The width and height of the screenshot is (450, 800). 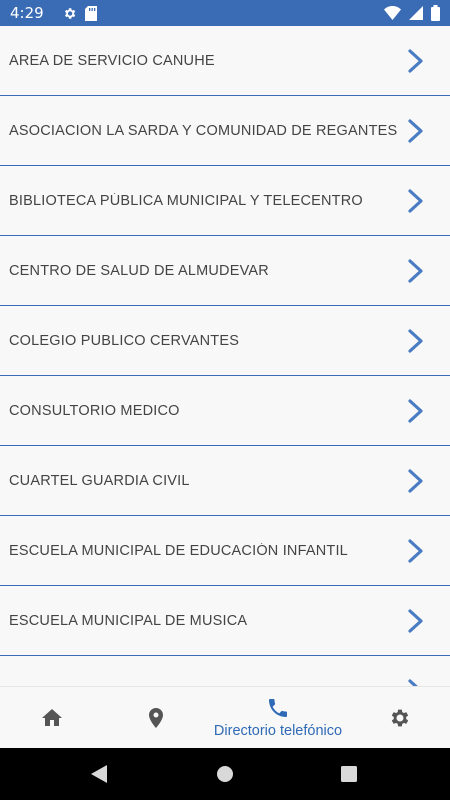 I want to click on nav-active-label: Directorio telefónico, so click(x=278, y=731).